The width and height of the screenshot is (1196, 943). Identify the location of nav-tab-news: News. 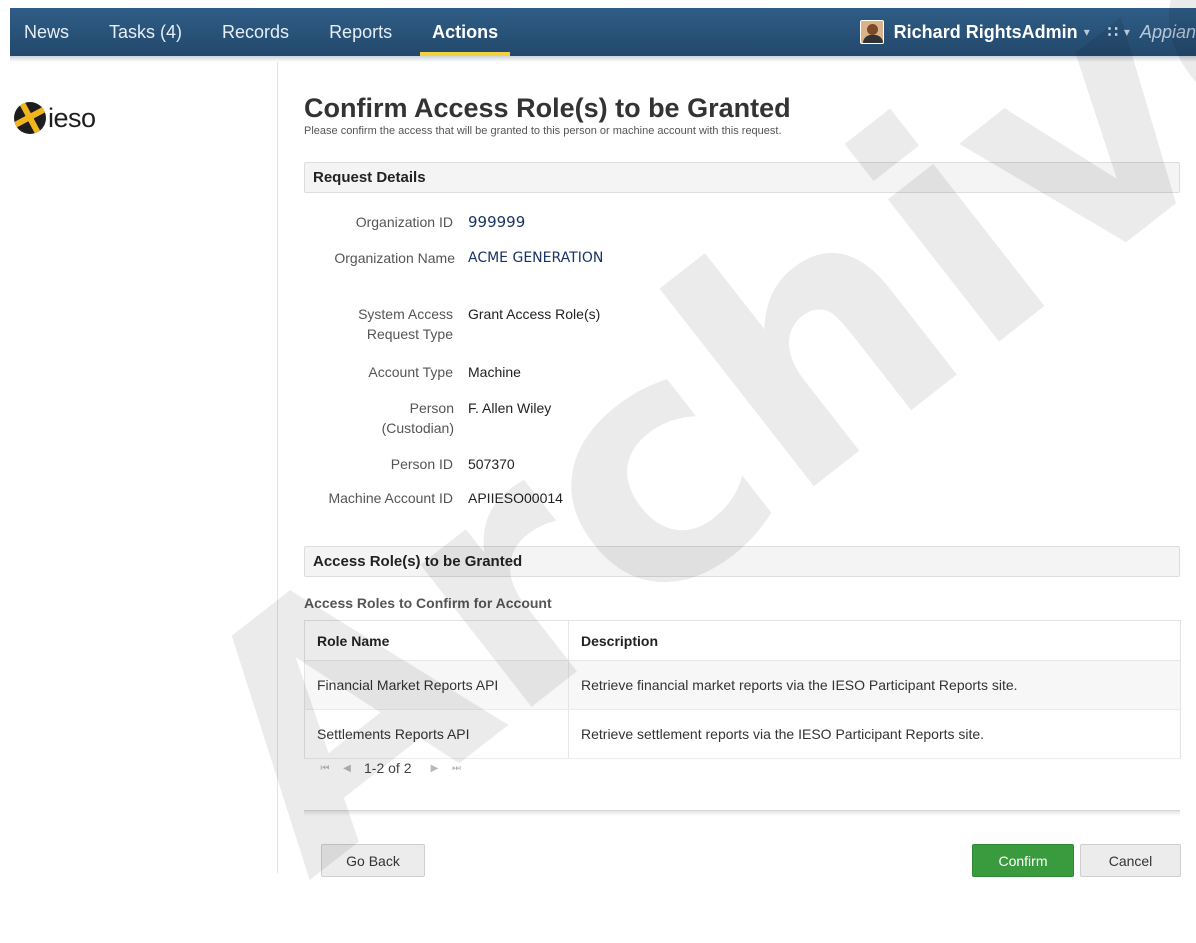
(49, 32).